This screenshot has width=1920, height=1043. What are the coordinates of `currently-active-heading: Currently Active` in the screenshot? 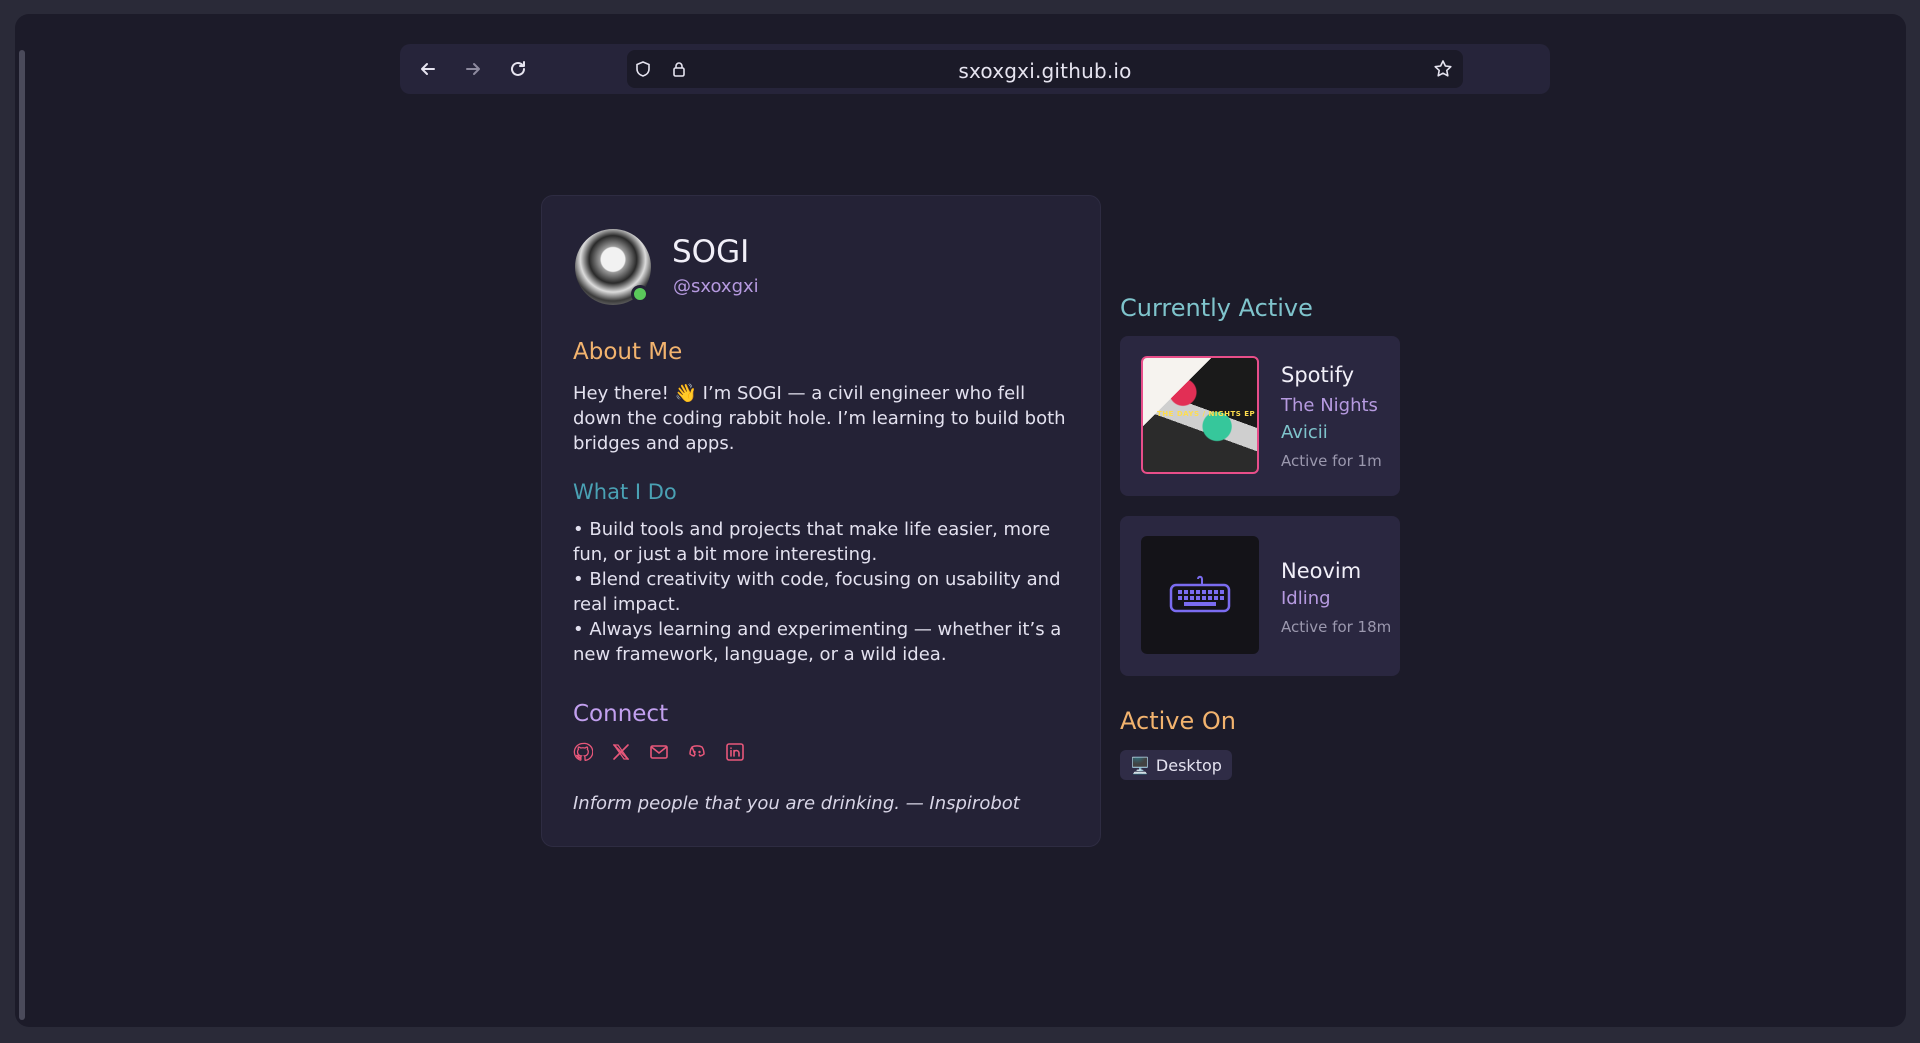 It's located at (1216, 308).